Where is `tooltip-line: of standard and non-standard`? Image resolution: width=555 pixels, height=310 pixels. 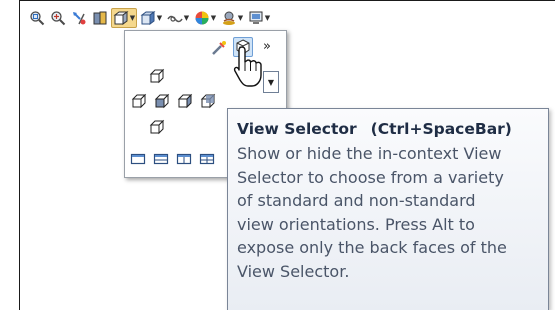
tooltip-line: of standard and non-standard is located at coordinates (356, 200).